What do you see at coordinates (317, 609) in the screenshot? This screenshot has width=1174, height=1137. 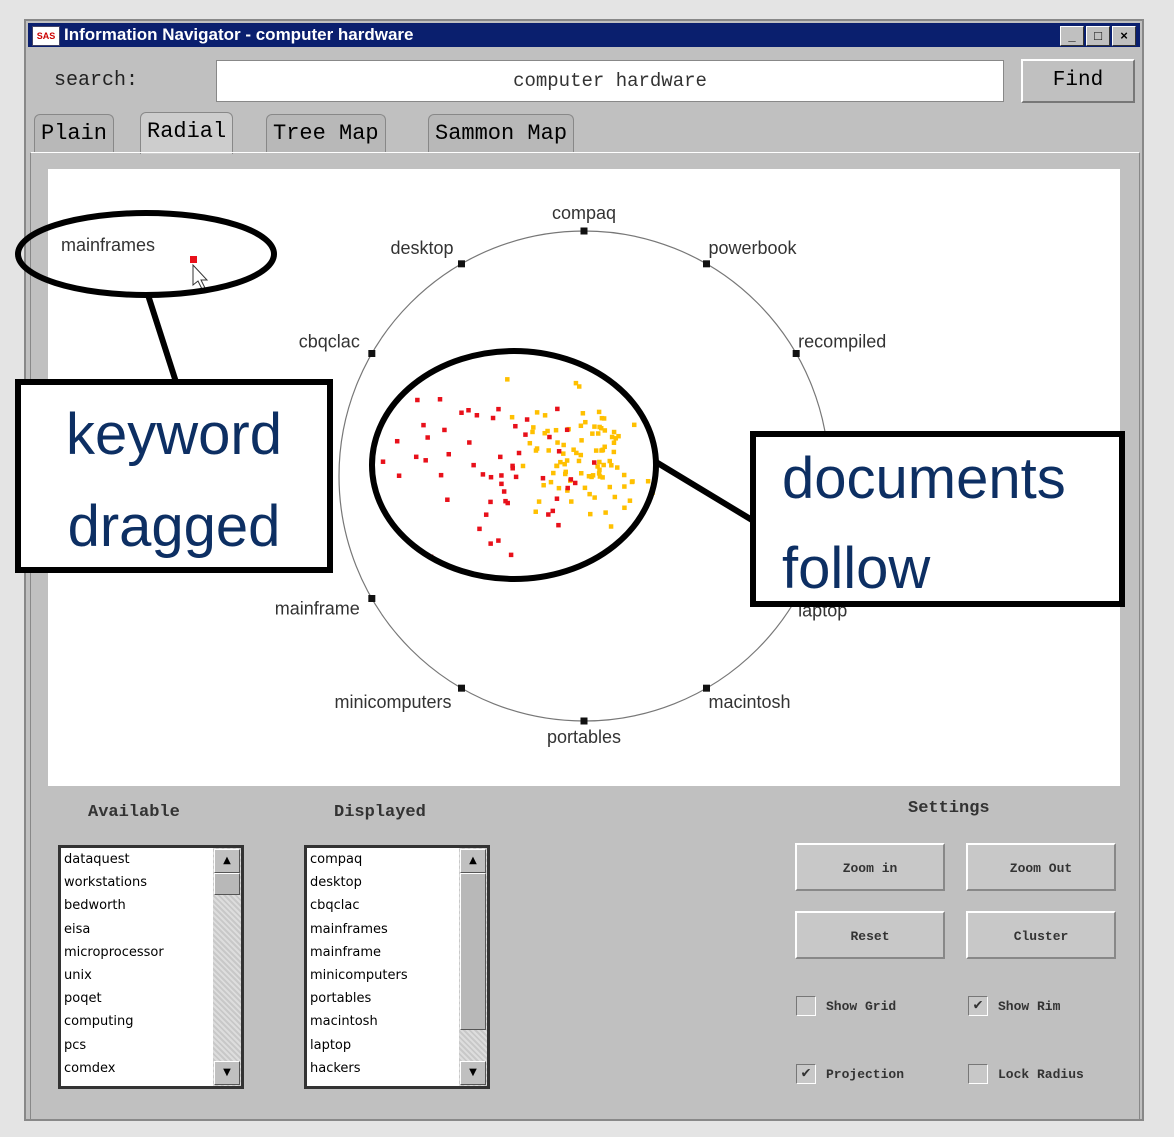 I see `keyword-label: mainframe` at bounding box center [317, 609].